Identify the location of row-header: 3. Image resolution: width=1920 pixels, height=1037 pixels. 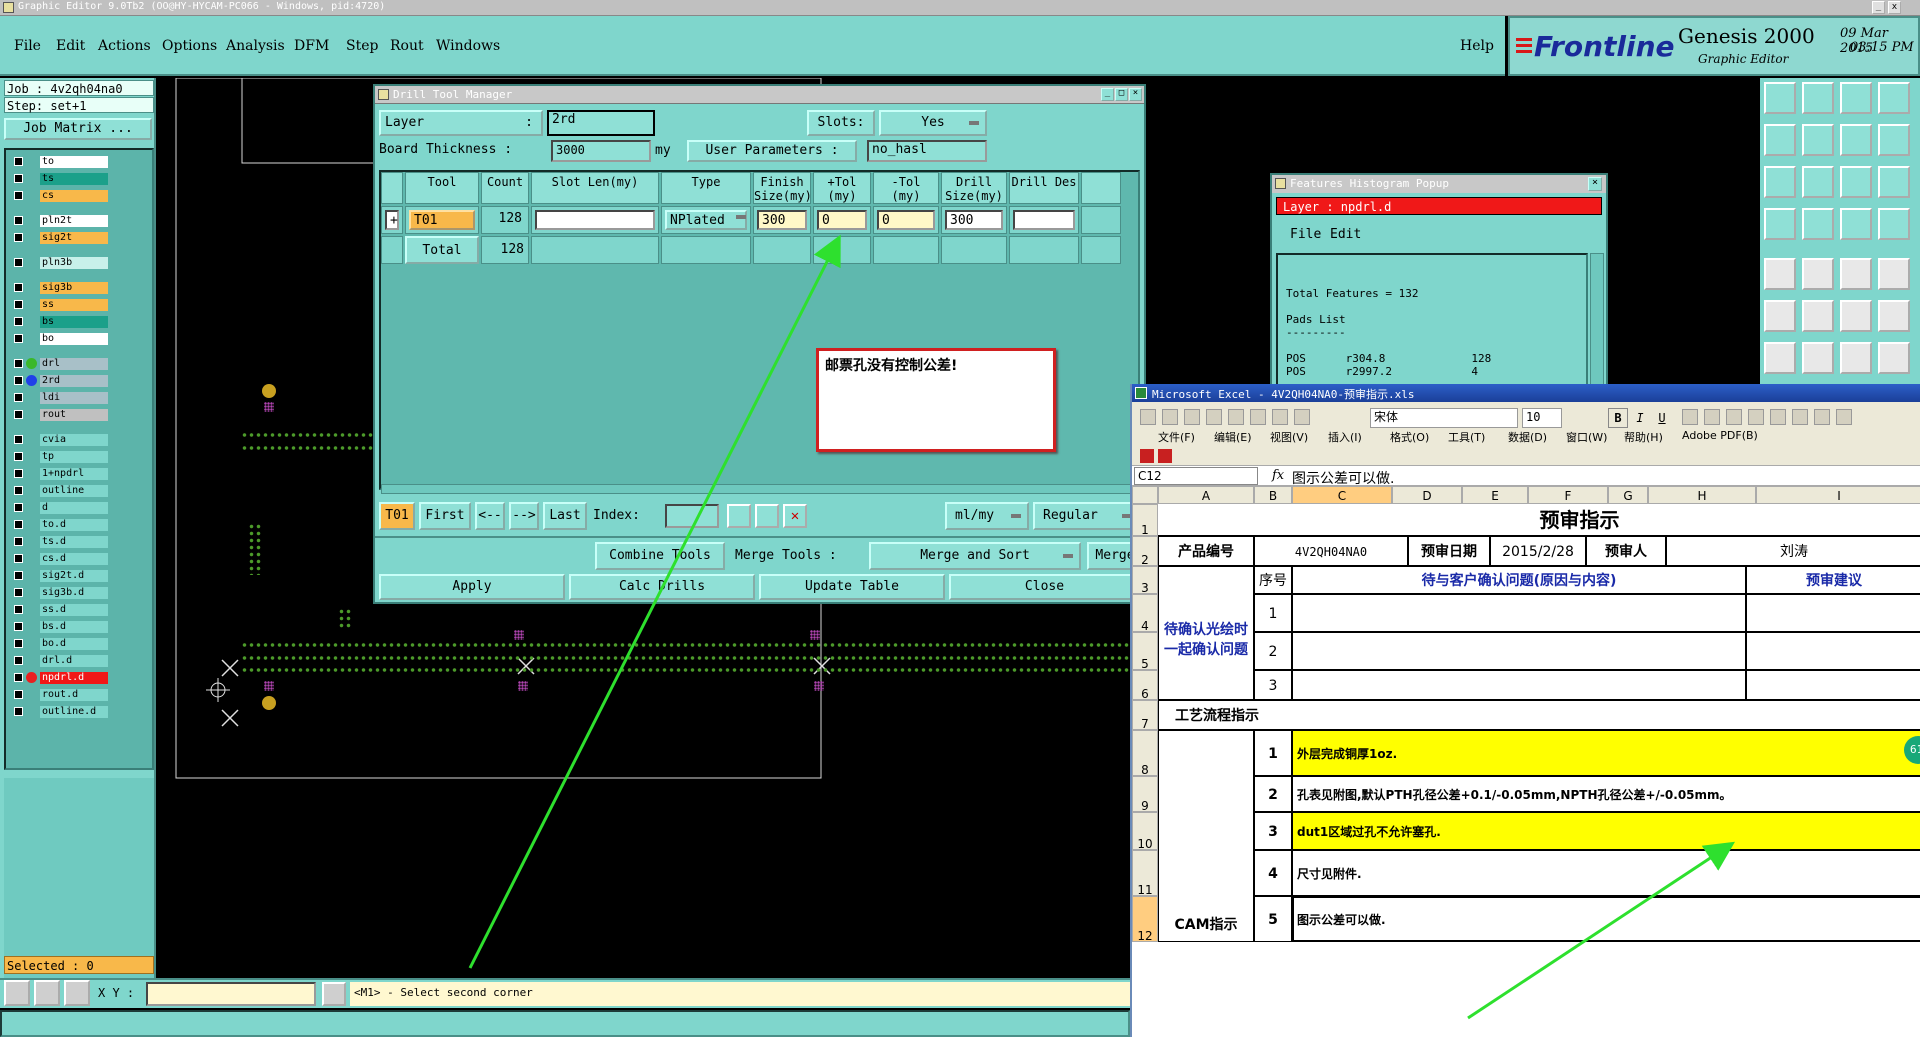
(1145, 580).